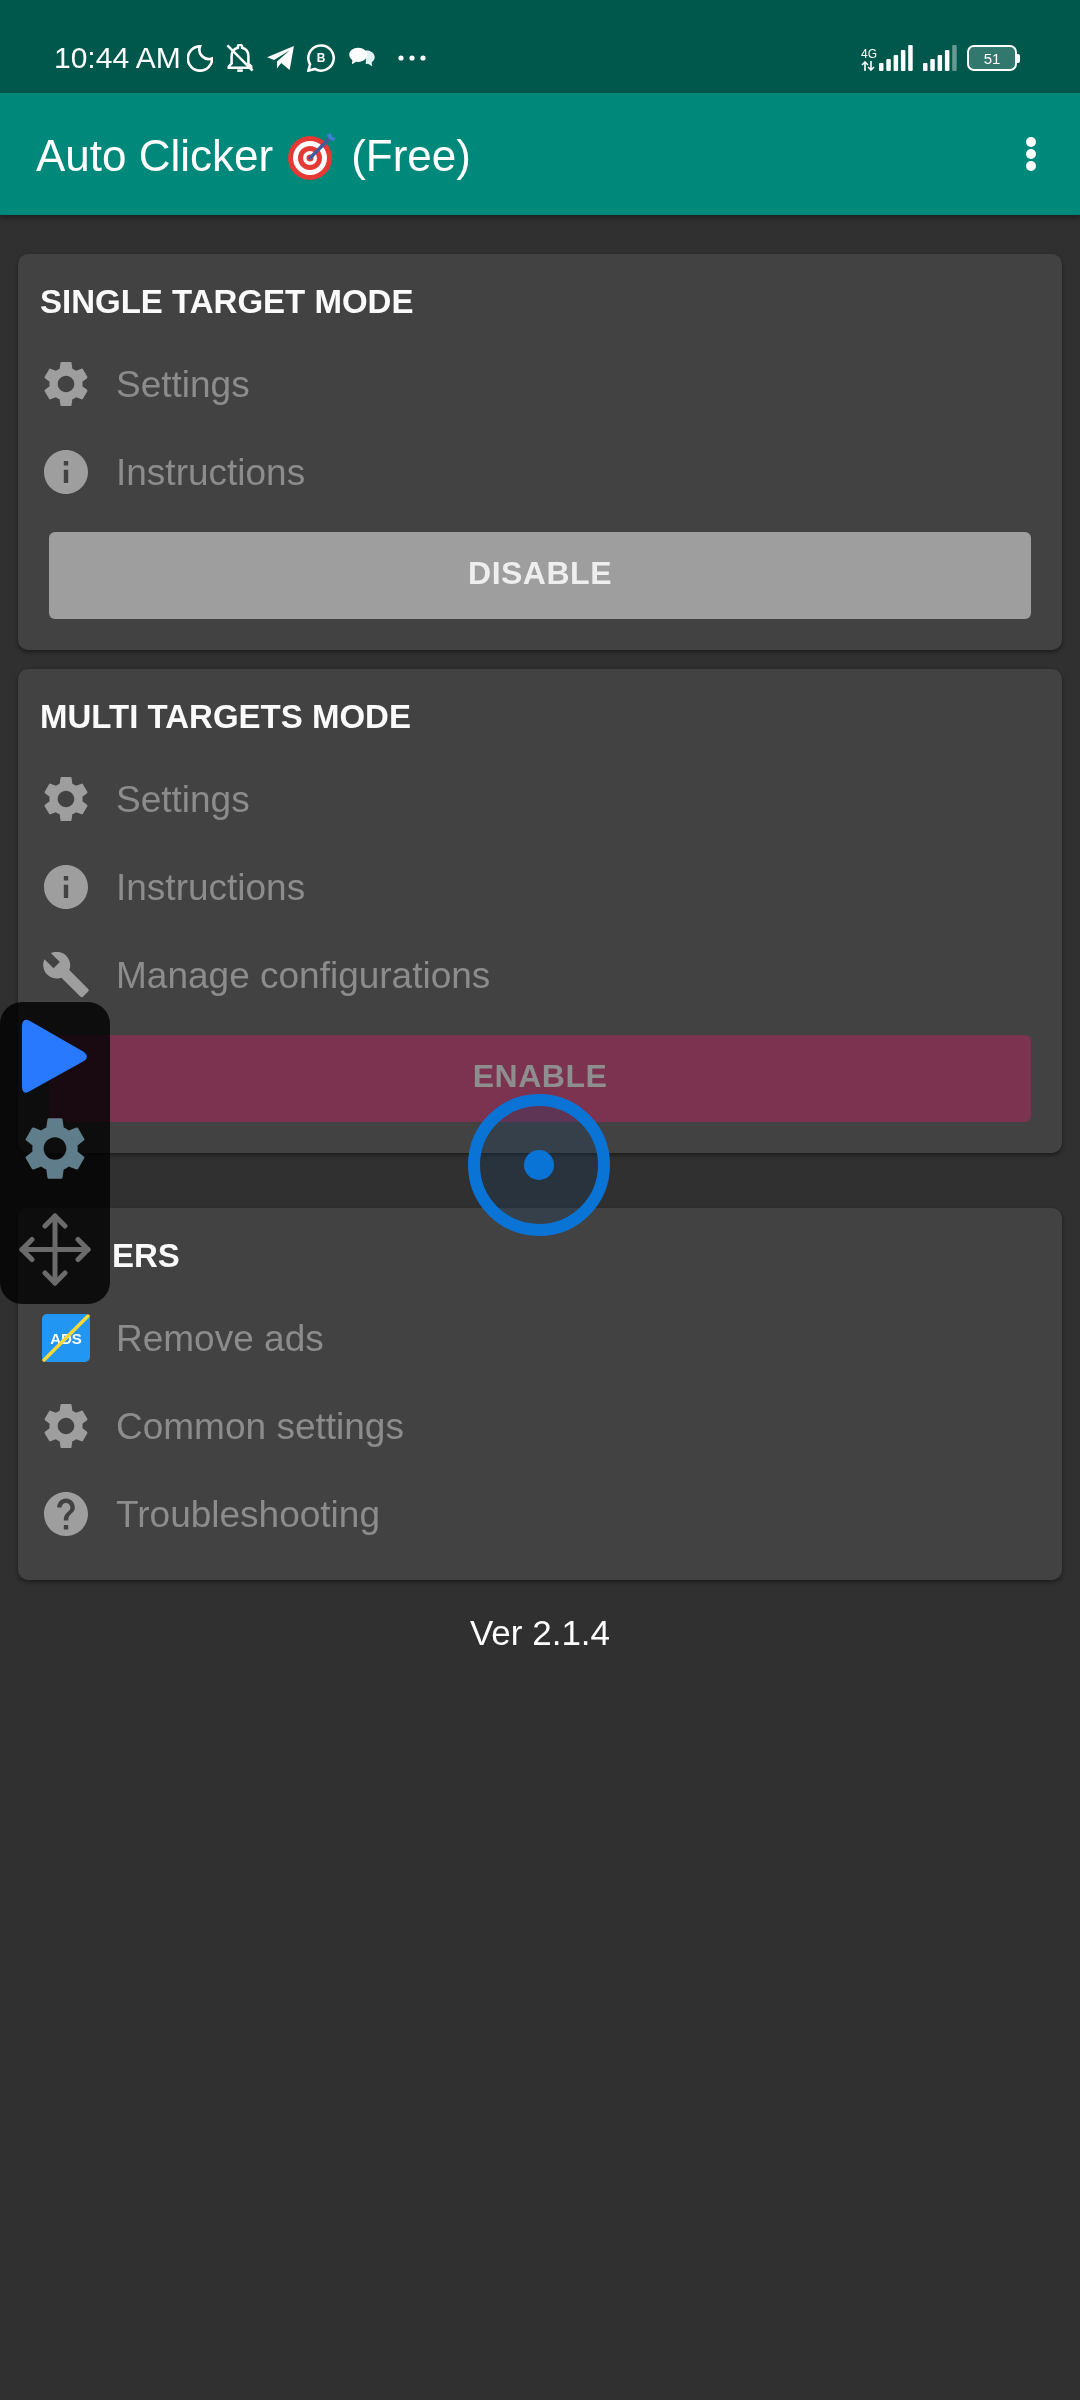 Image resolution: width=1080 pixels, height=2400 pixels. What do you see at coordinates (992, 58) in the screenshot?
I see `battery-level-text: 51` at bounding box center [992, 58].